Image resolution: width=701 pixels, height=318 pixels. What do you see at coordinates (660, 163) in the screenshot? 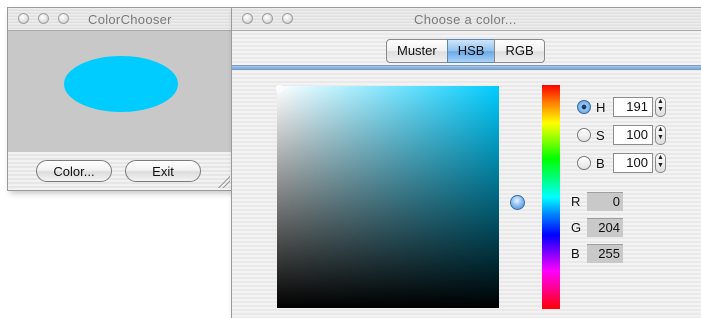
I see `b-stepper: ▲ ▼` at bounding box center [660, 163].